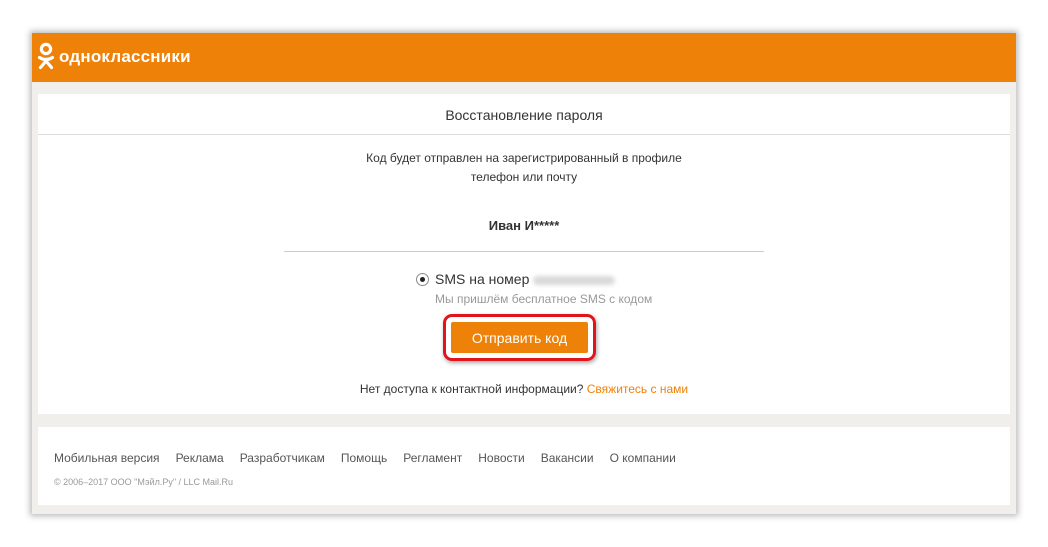 The image size is (1048, 547). I want to click on user-name: Иван И*****, so click(524, 225).